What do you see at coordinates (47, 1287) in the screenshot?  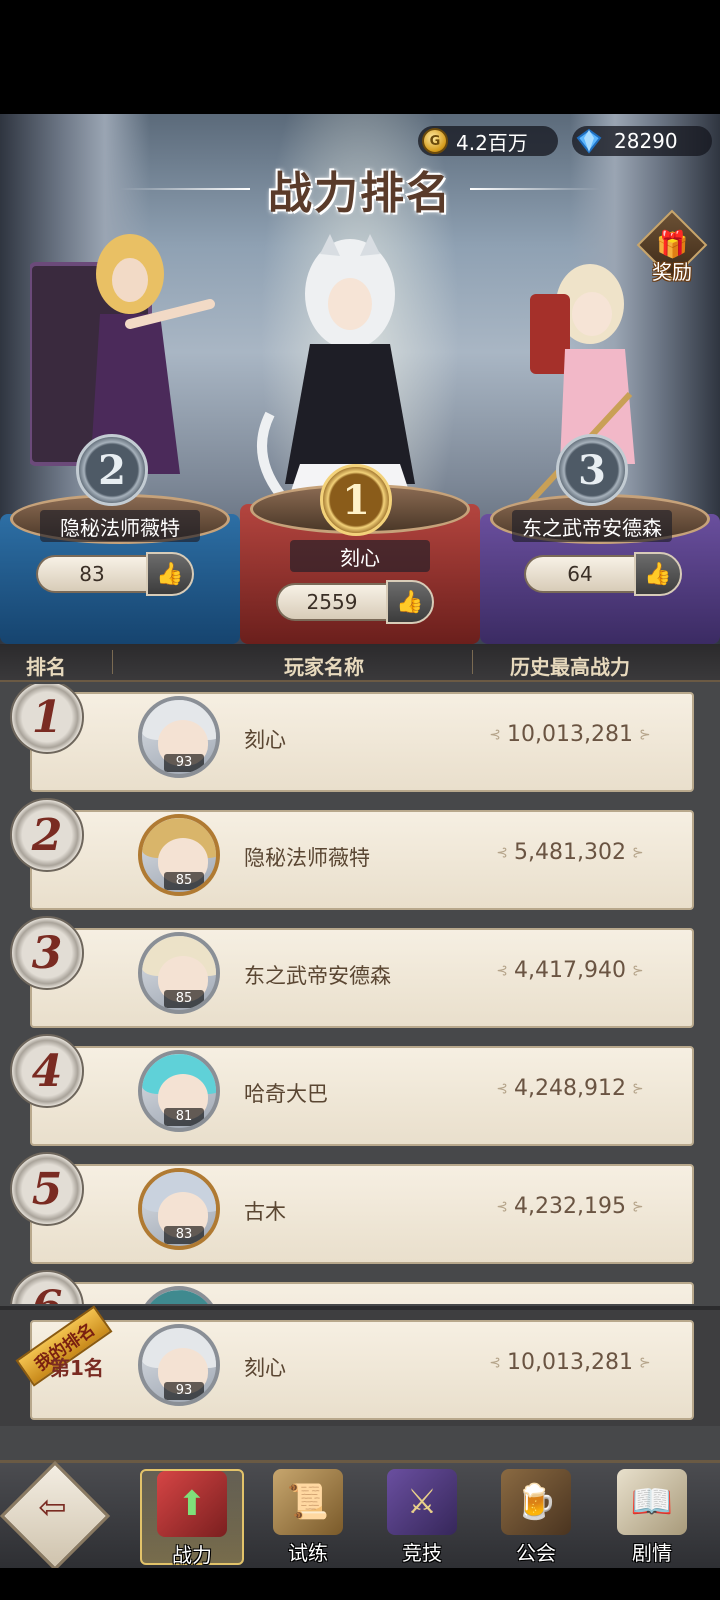 I see `rank-badge: 6` at bounding box center [47, 1287].